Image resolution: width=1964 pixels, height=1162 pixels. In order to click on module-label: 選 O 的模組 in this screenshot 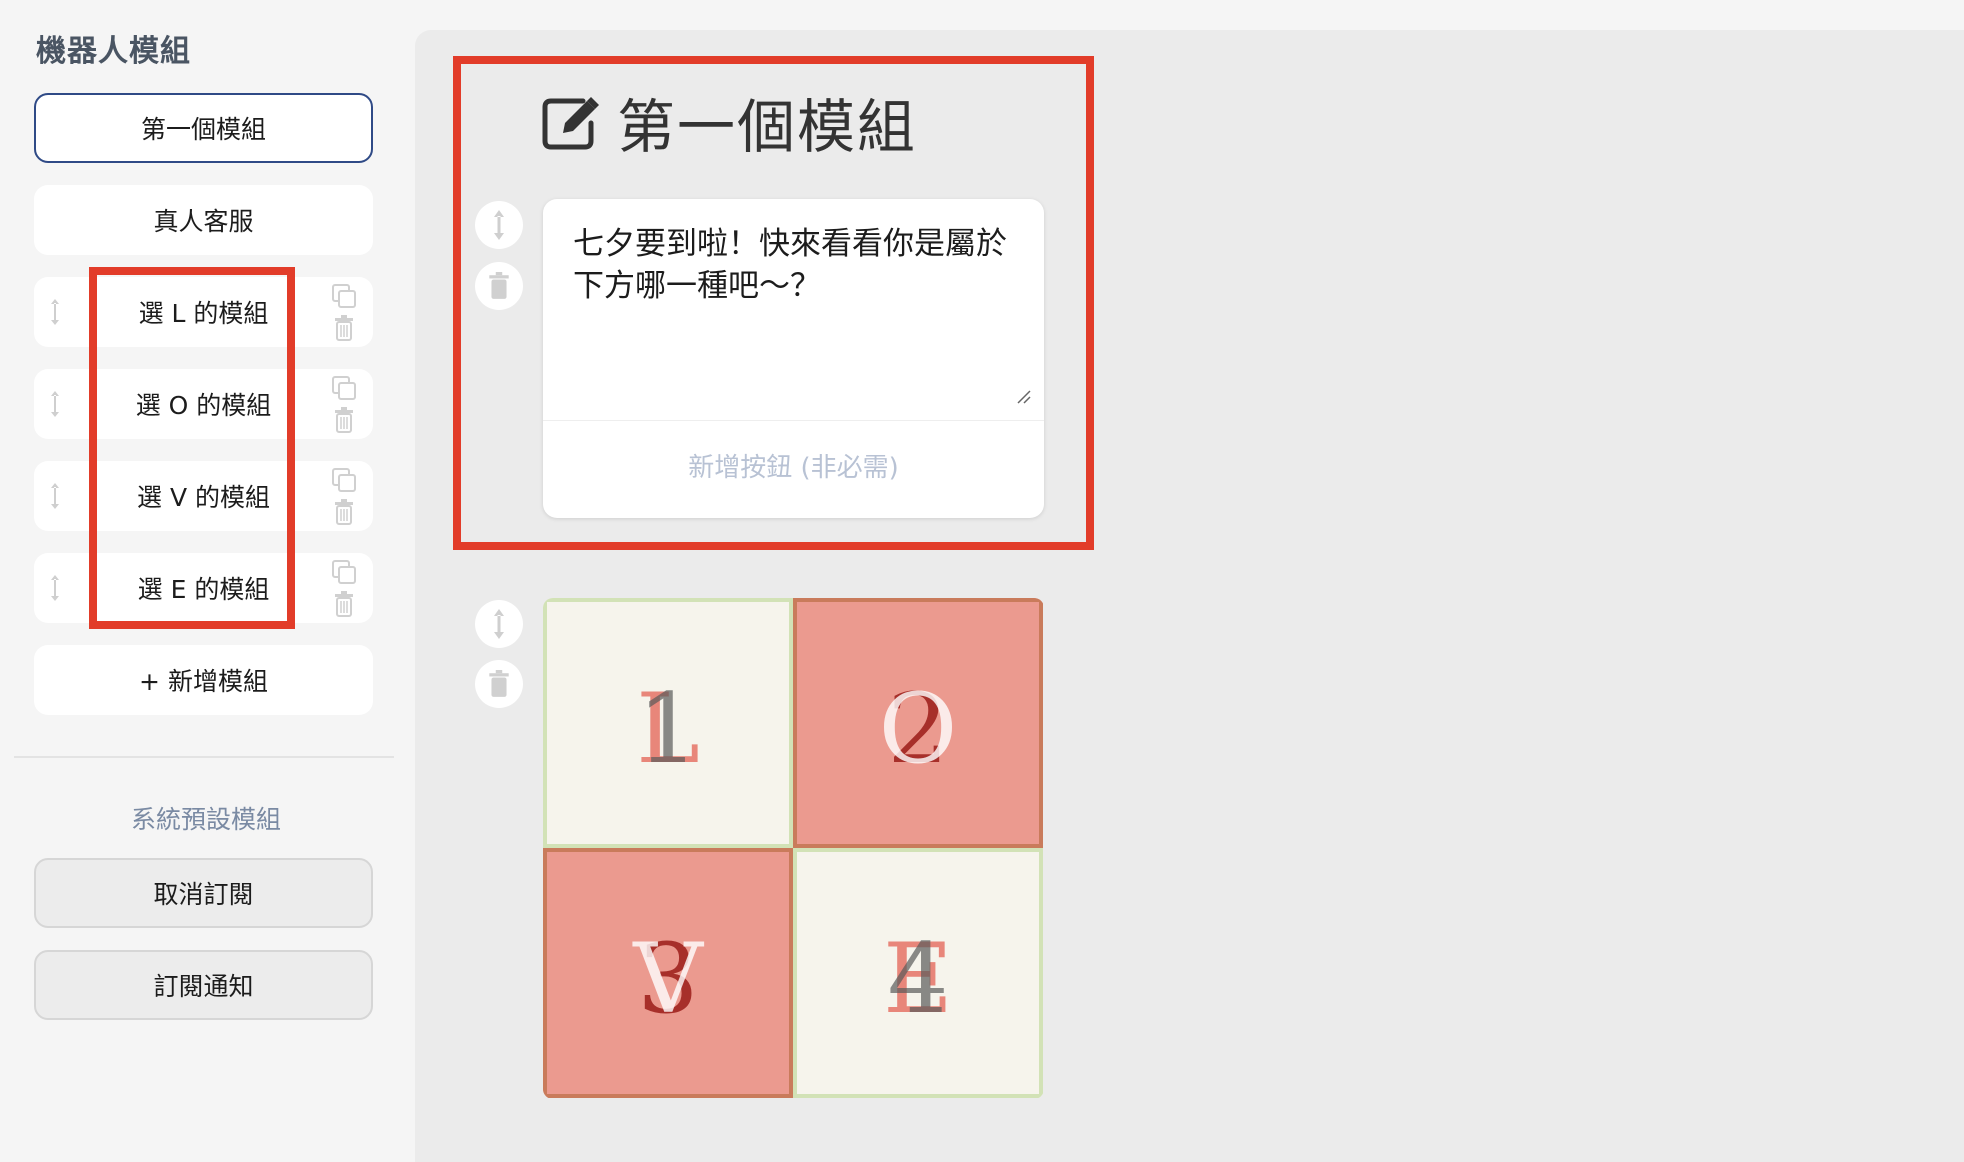, I will do `click(203, 405)`.